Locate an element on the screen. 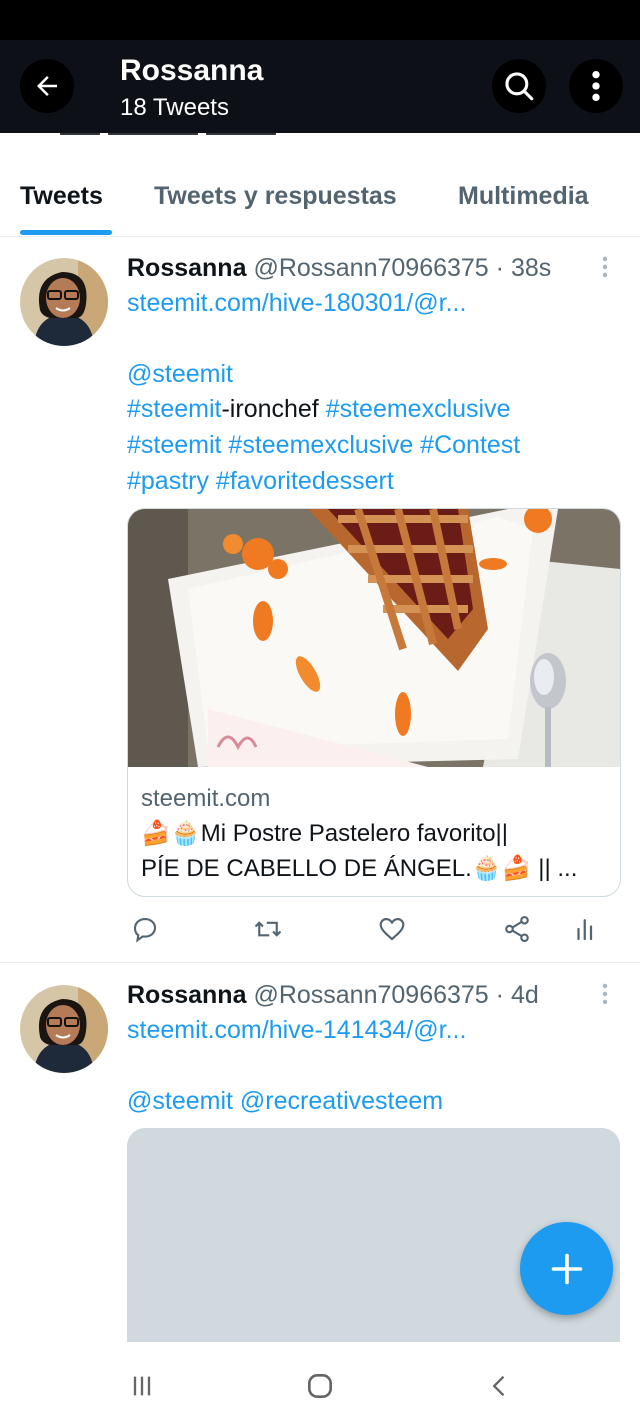  card-domain: steemit.com is located at coordinates (206, 798).